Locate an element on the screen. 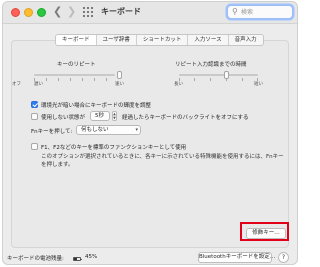  tab-keyboard: キーボード is located at coordinates (76, 40).